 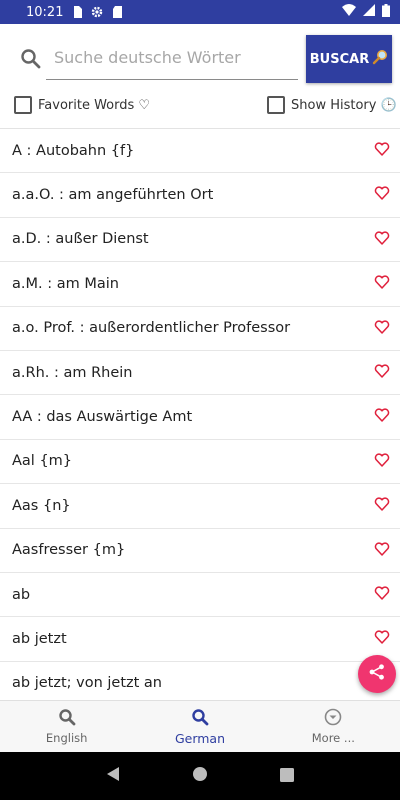 I want to click on magnifier-emoji-icon, so click(x=380, y=59).